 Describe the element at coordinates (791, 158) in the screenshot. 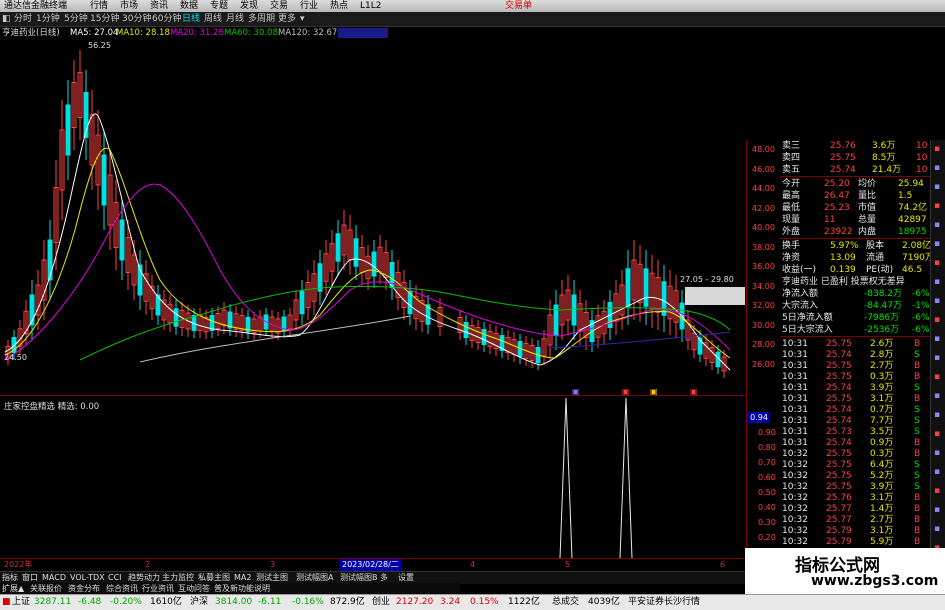

I see `order-label: 卖四` at that location.